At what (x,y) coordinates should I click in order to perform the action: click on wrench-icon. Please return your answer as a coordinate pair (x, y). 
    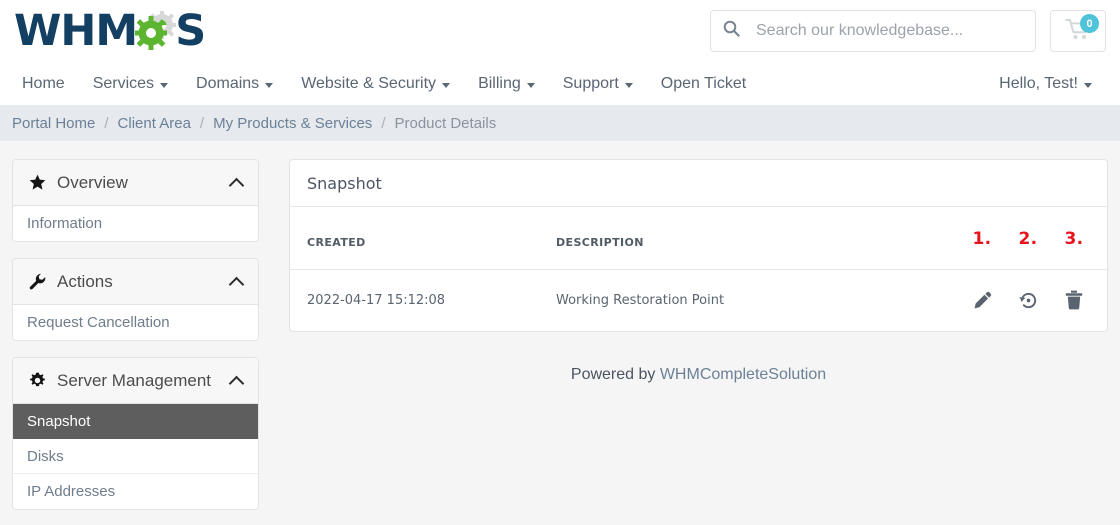
    Looking at the image, I should click on (37, 281).